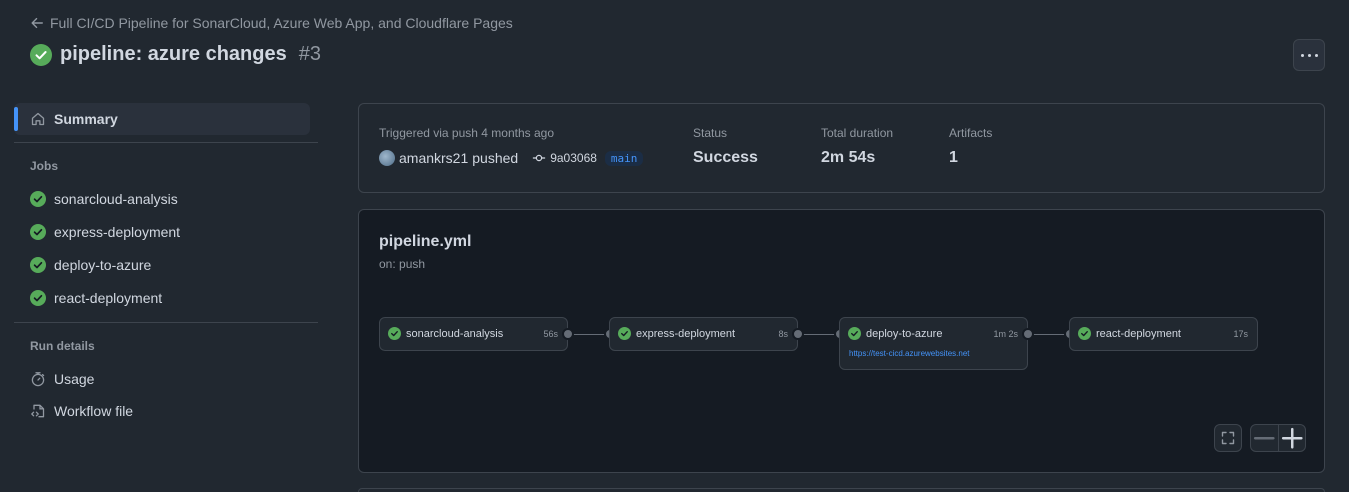  What do you see at coordinates (62, 346) in the screenshot?
I see `run-details-heading: Run details` at bounding box center [62, 346].